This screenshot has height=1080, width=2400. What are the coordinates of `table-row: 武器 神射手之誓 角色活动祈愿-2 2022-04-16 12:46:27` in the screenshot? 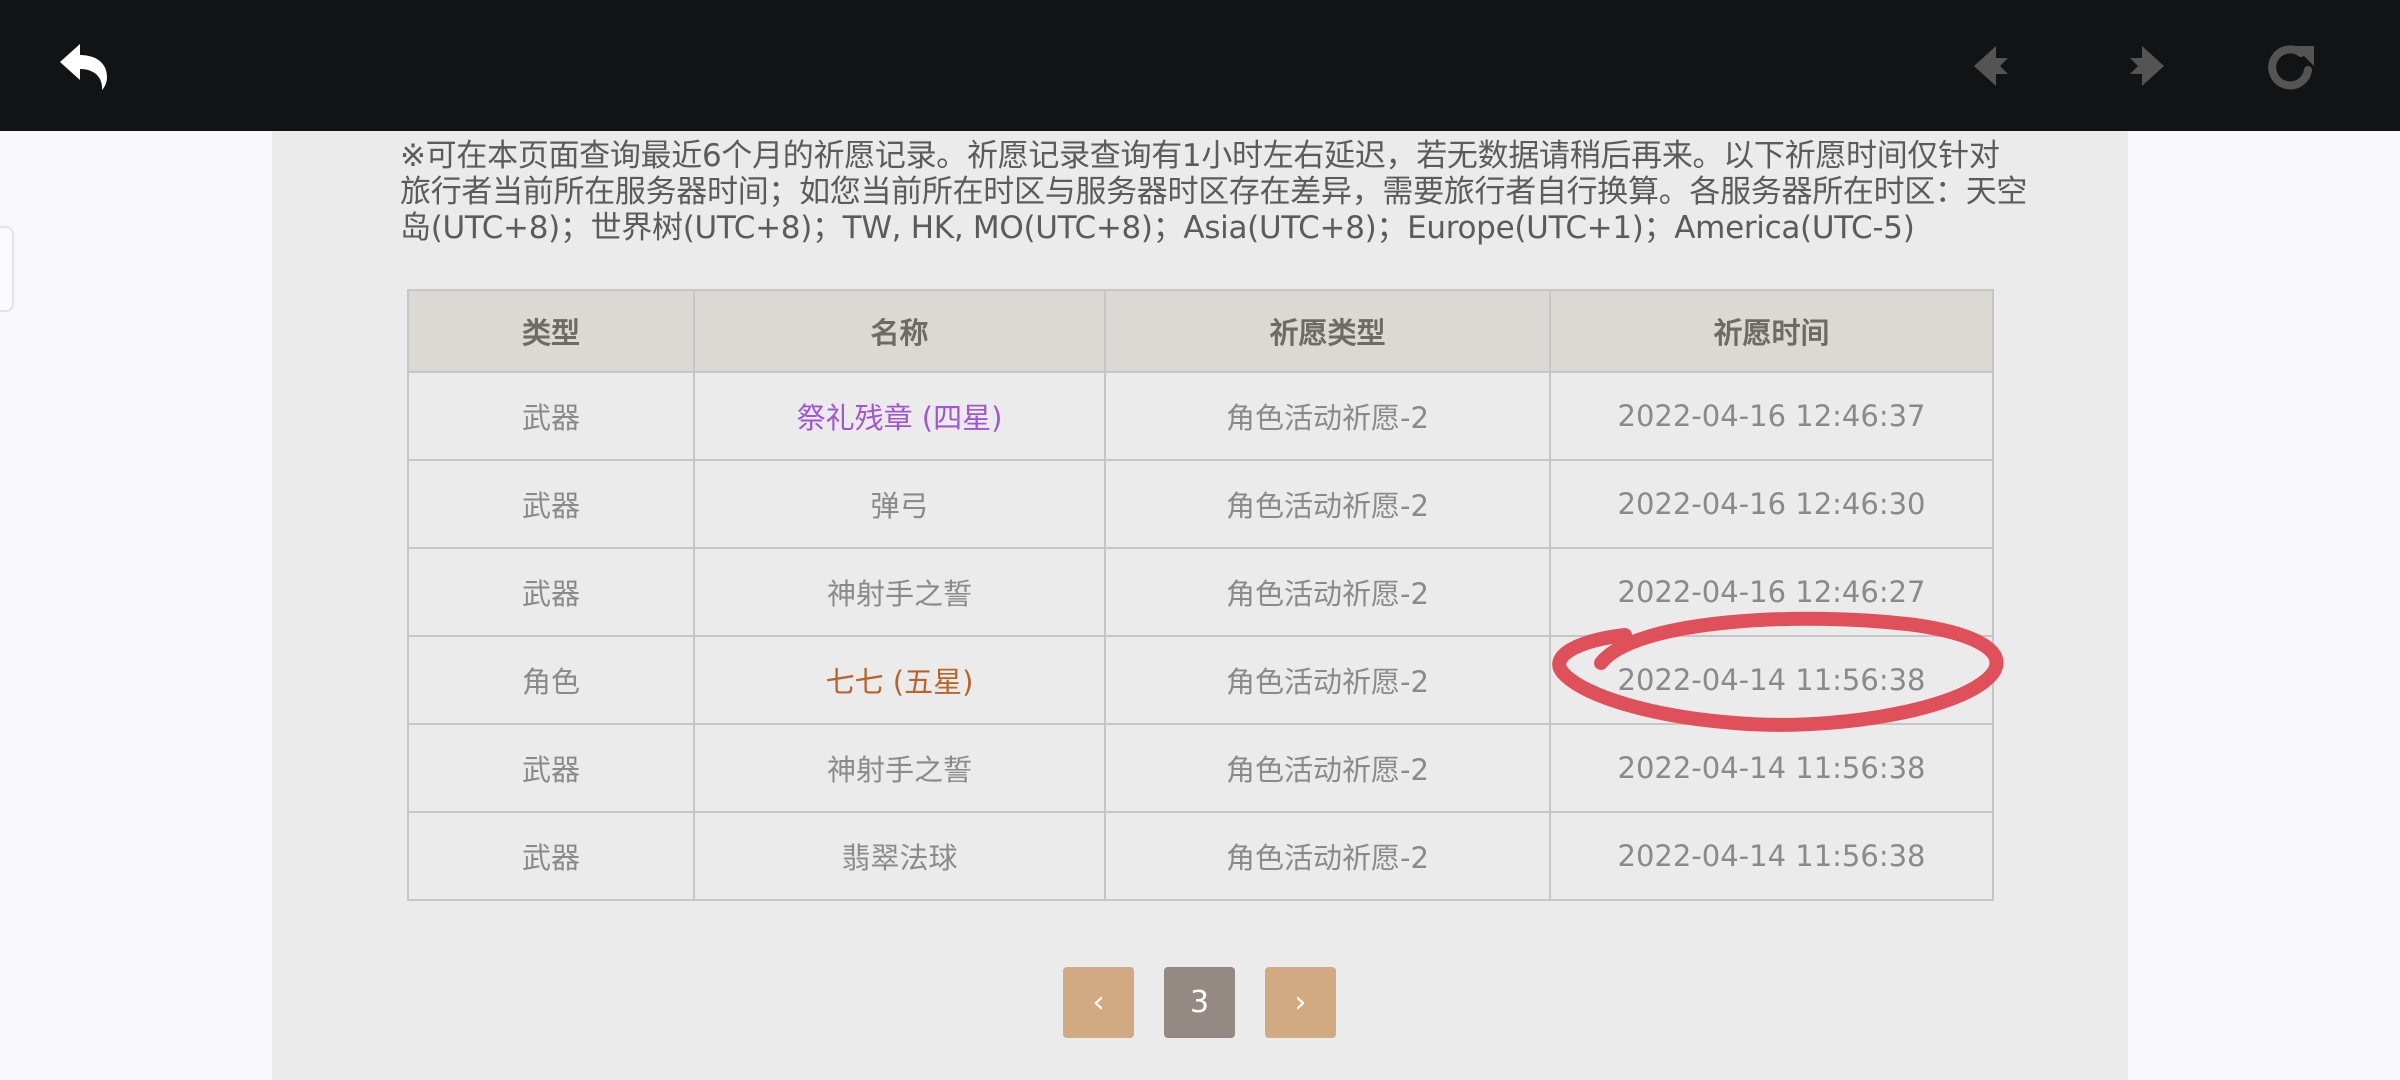 It's located at (1200, 592).